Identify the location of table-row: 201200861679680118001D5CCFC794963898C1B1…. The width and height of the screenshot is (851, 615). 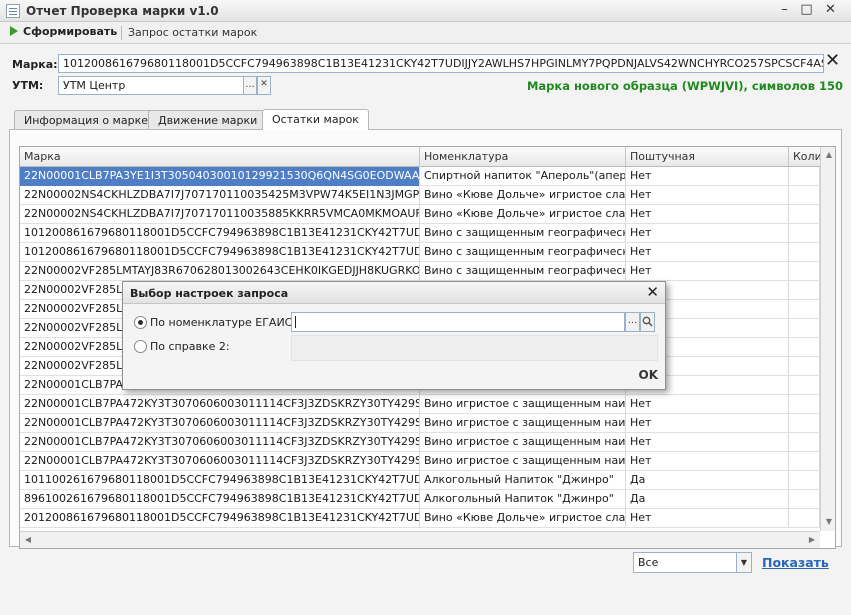
(420, 518).